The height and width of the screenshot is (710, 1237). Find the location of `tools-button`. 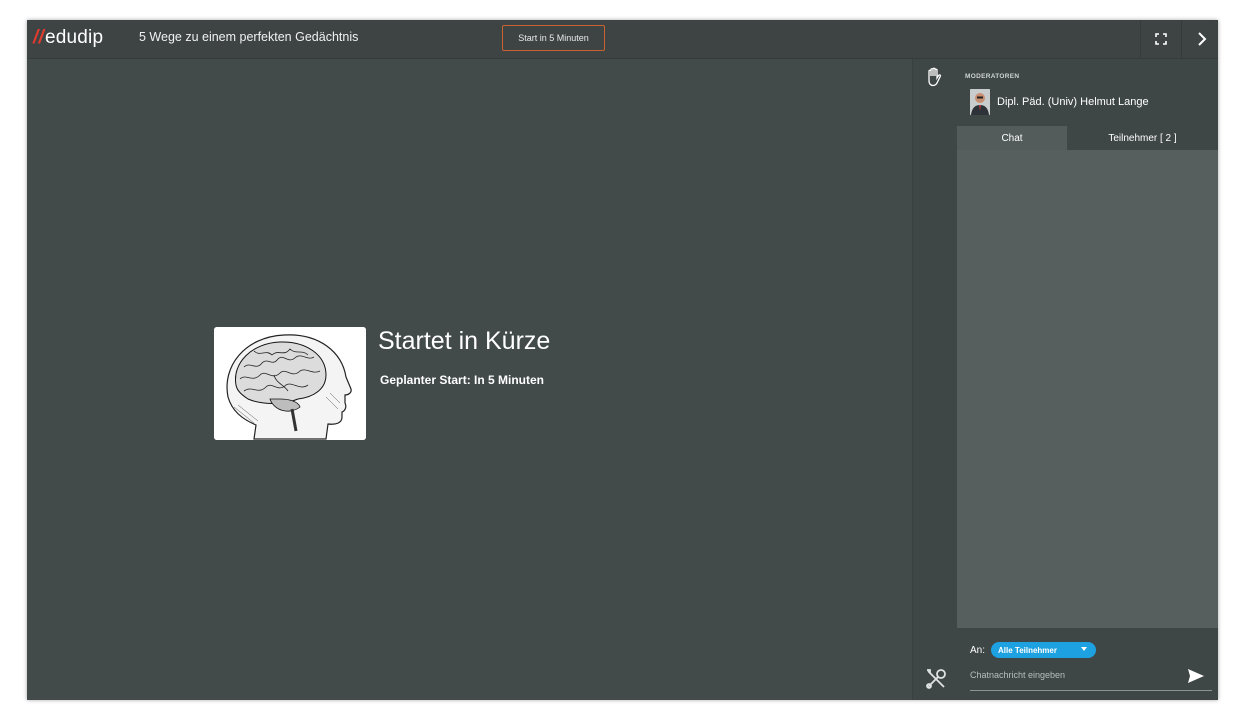

tools-button is located at coordinates (936, 681).